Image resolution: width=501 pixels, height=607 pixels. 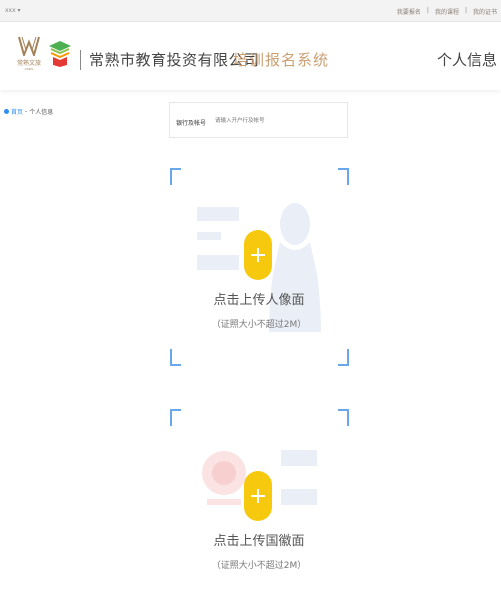 I want to click on upload-emblem-side: 点击上传国徽面 （证照大小不超过2M）, so click(x=259, y=508).